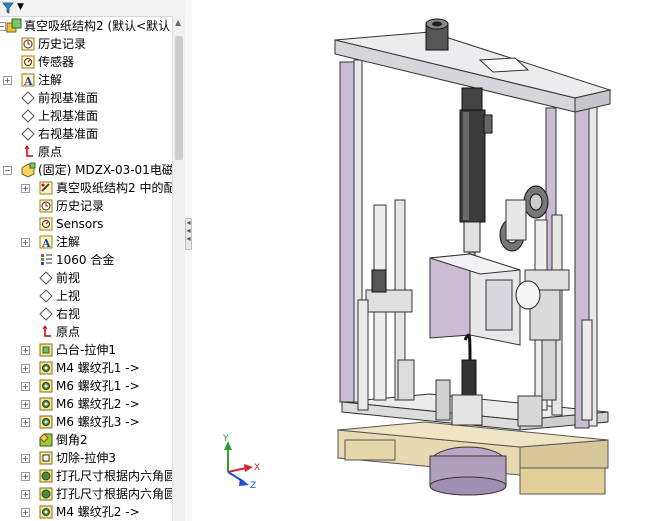 The width and height of the screenshot is (655, 521). I want to click on tree-item-label: 传感器, so click(56, 62).